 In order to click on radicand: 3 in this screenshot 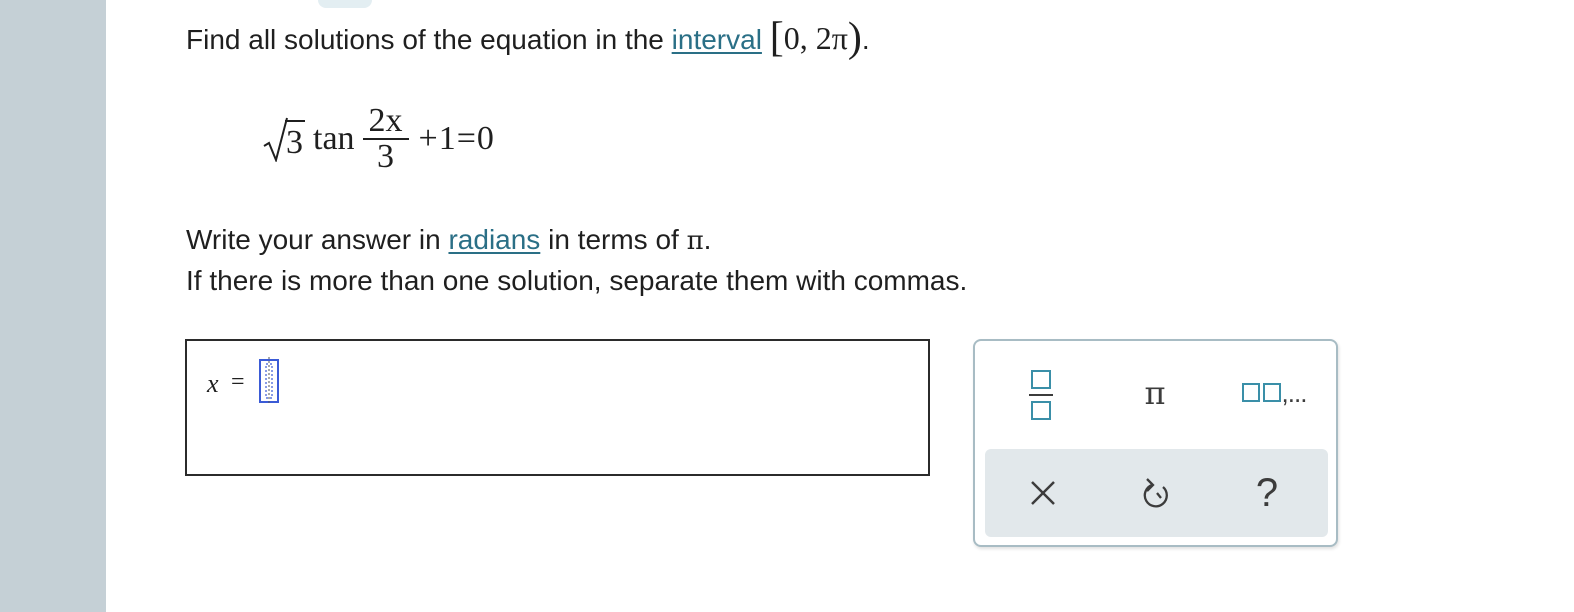, I will do `click(295, 141)`.